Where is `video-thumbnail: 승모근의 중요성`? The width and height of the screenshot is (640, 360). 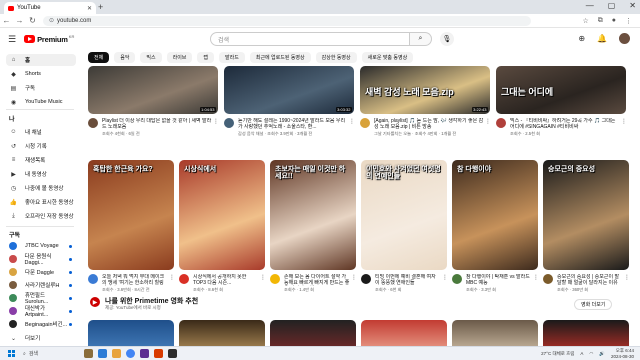
video-thumbnail: 승모근의 중요성 is located at coordinates (586, 215).